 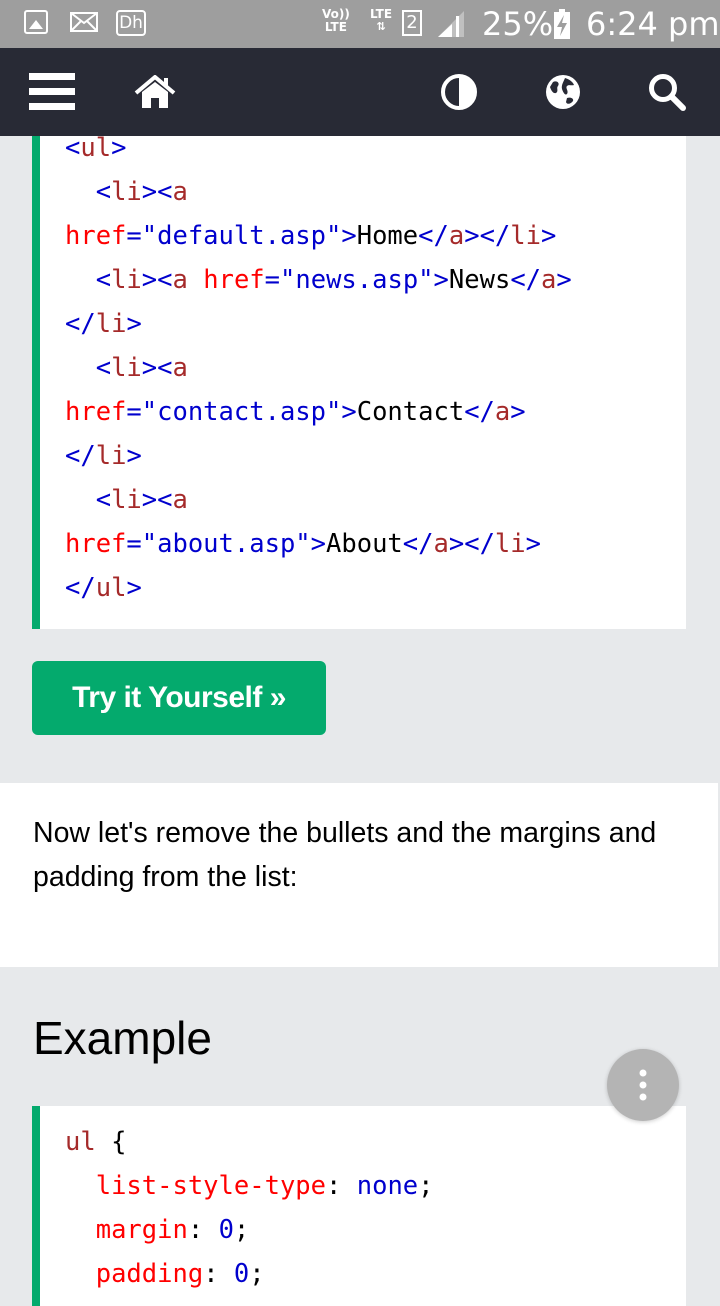 I want to click on language-button, so click(x=563, y=92).